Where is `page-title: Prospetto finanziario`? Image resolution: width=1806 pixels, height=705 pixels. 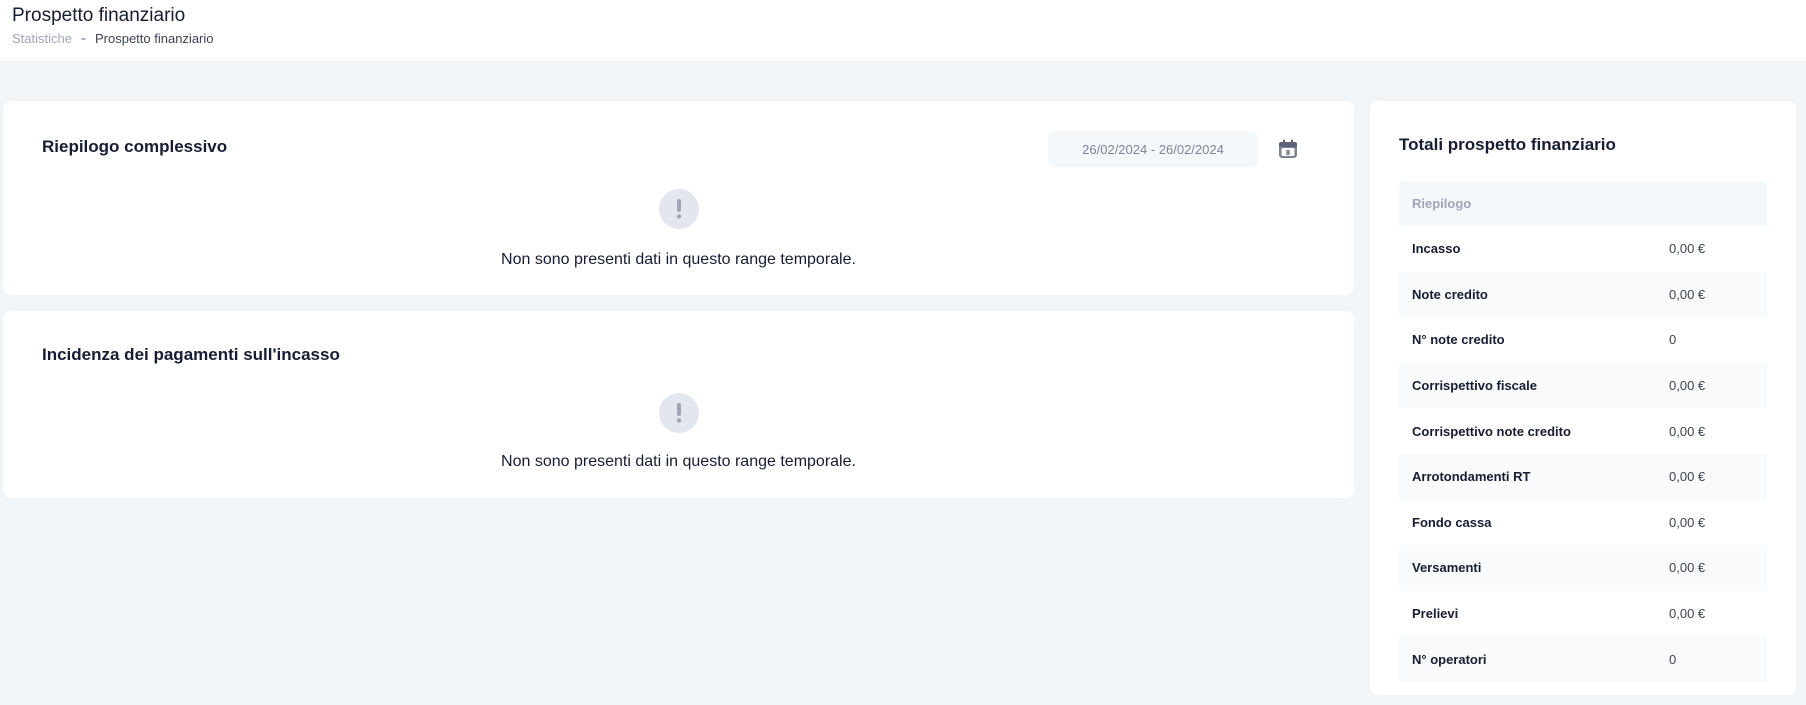
page-title: Prospetto finanziario is located at coordinates (99, 15).